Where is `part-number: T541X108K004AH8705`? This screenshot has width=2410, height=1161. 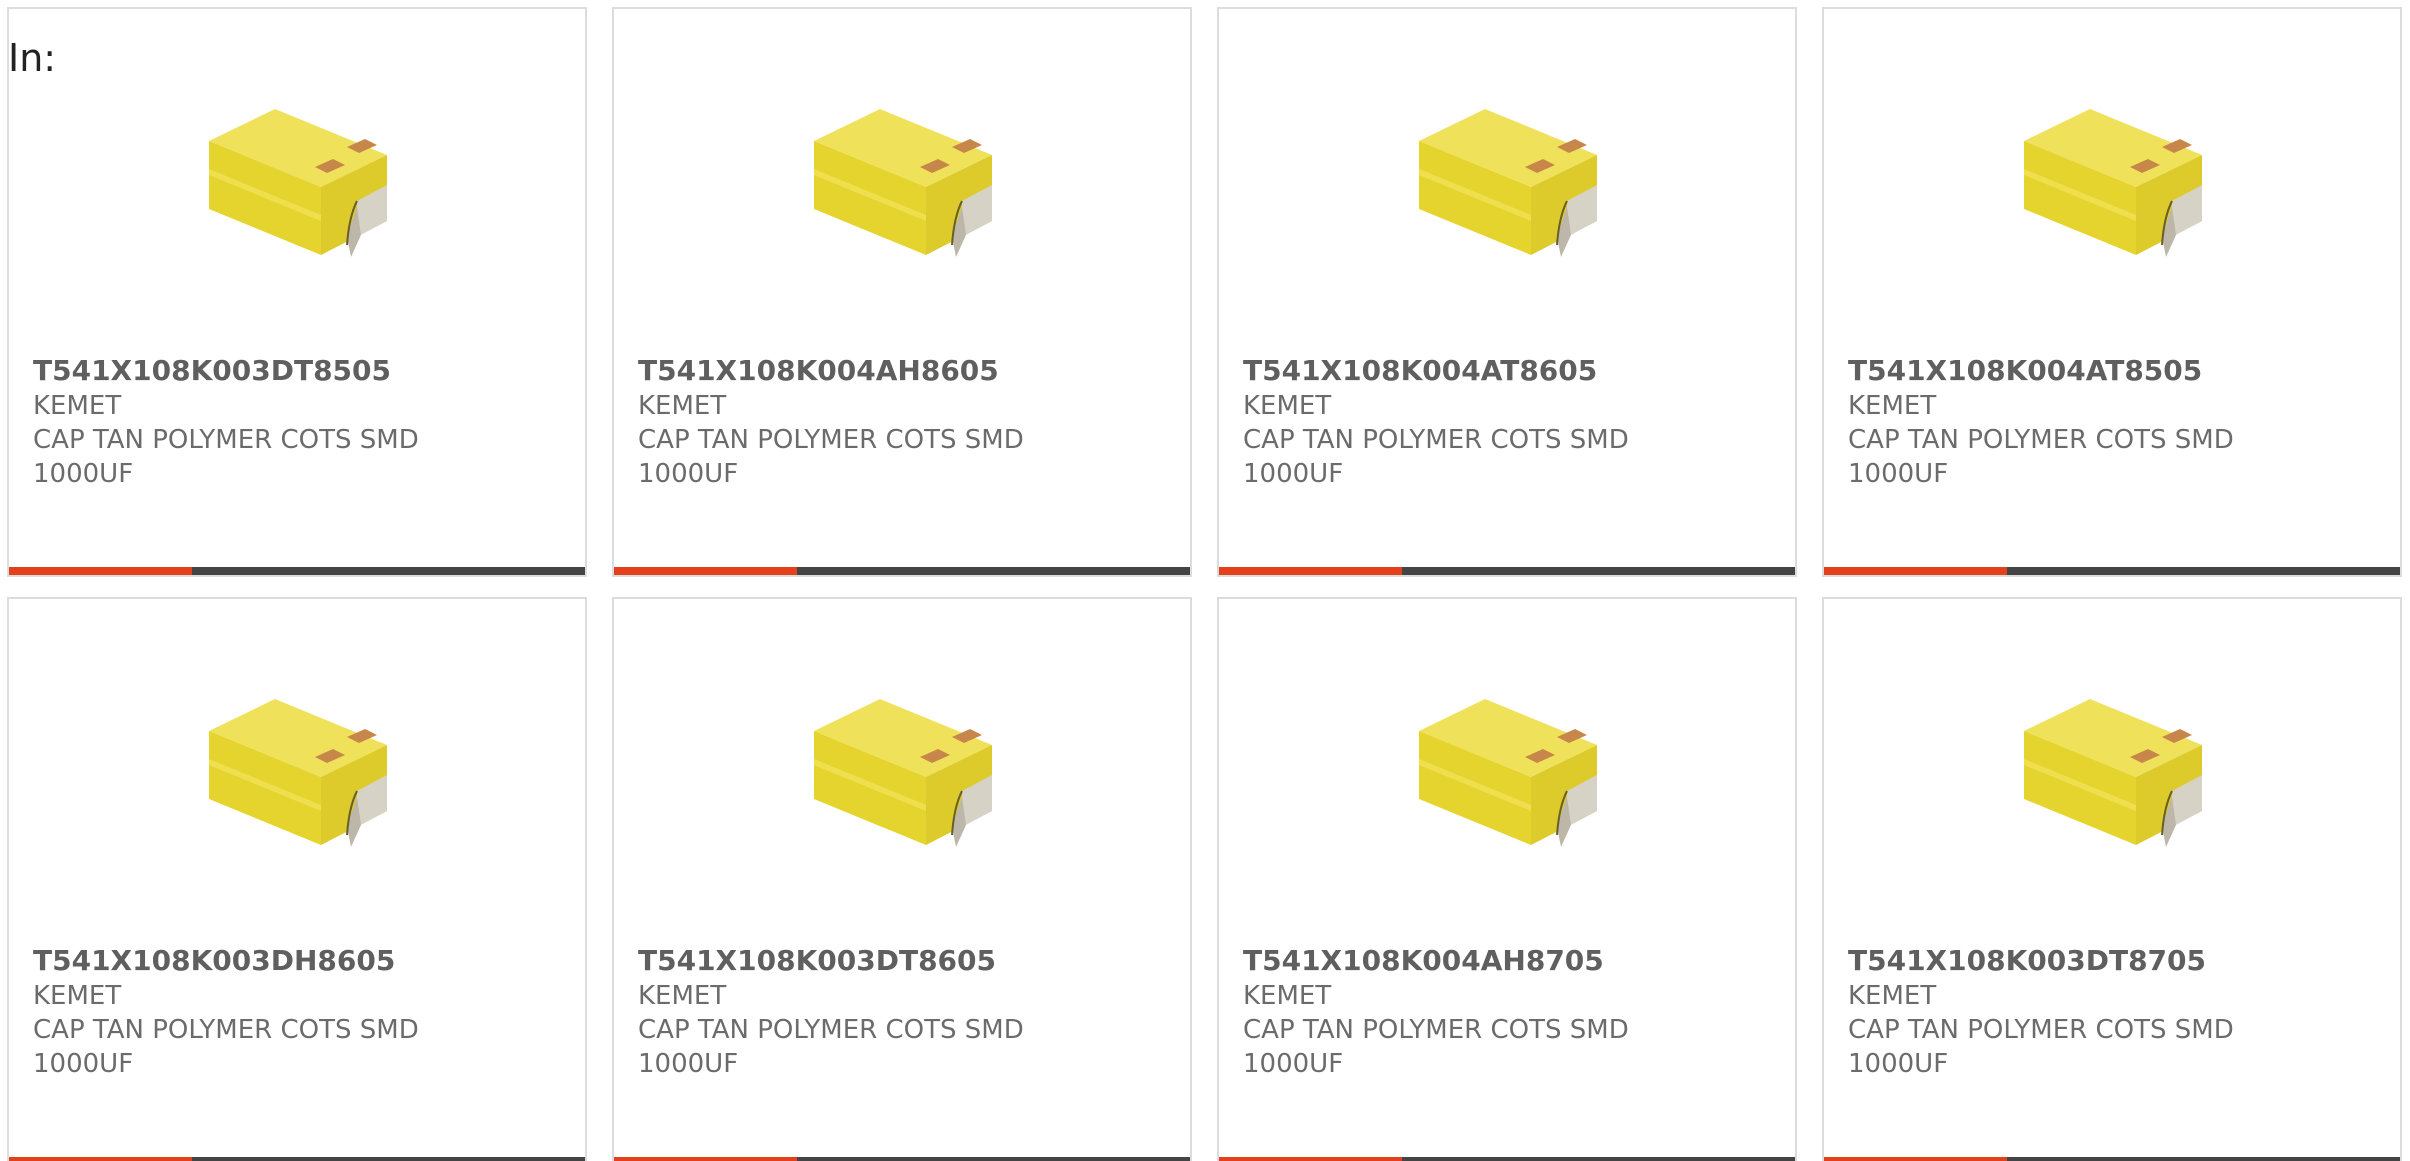 part-number: T541X108K004AH8705 is located at coordinates (1509, 961).